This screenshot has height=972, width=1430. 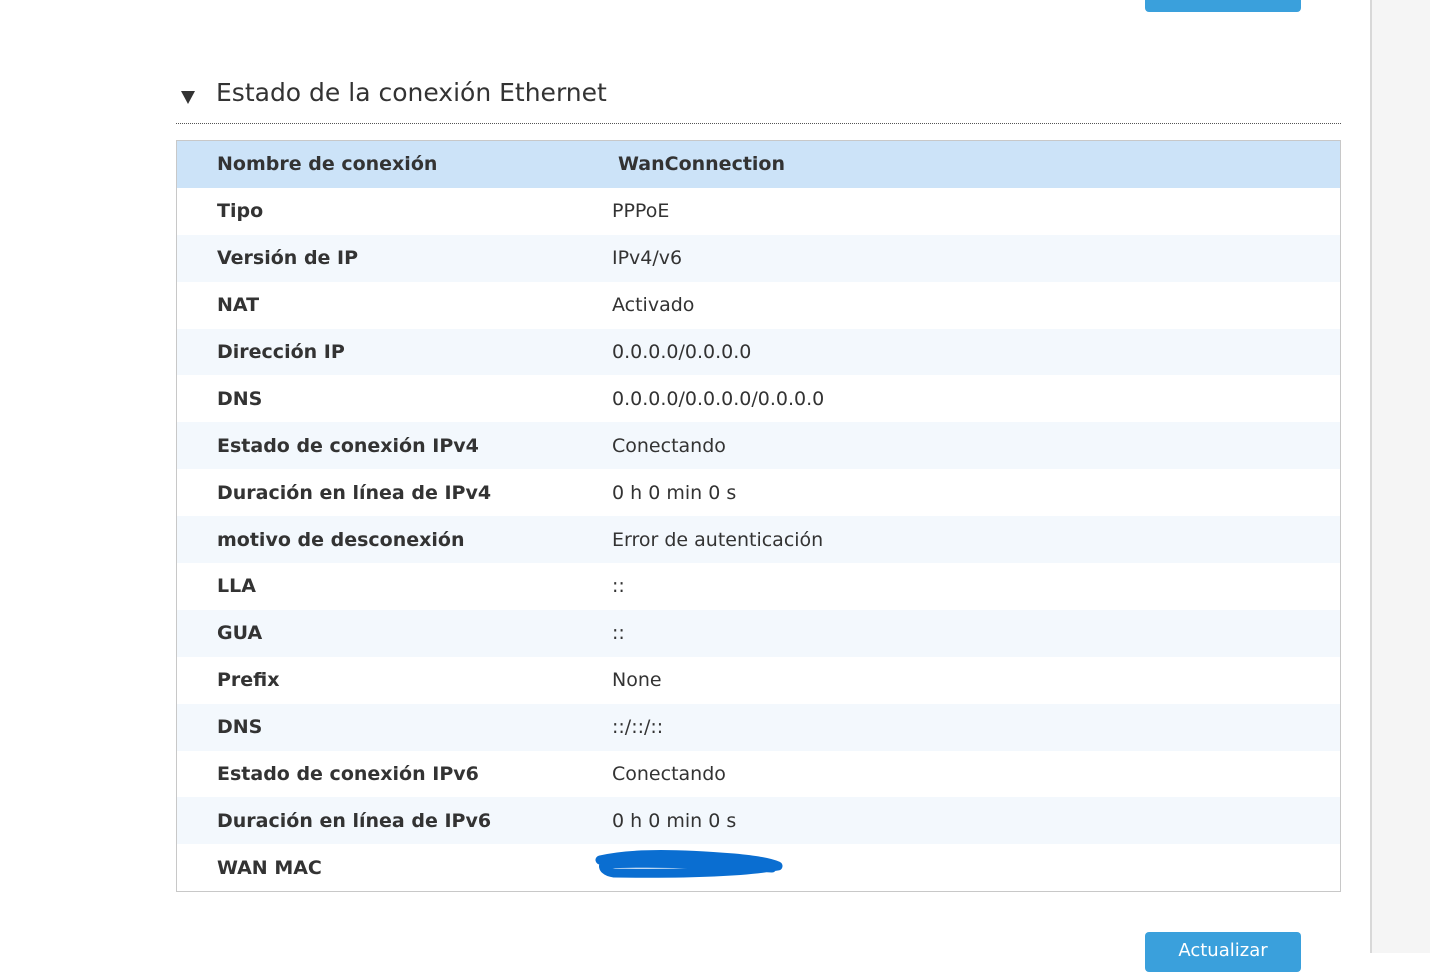 I want to click on section-header: Estado de la conexión Ethernet, so click(x=758, y=98).